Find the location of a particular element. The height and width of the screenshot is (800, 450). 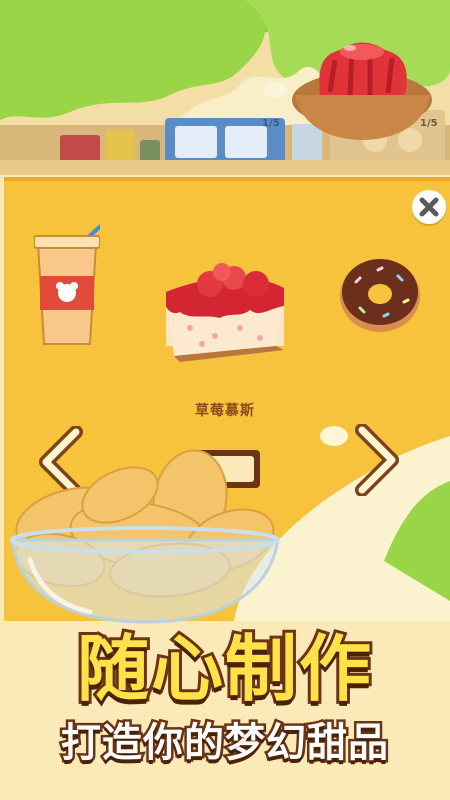

chips-bowl-illustration is located at coordinates (145, 536).